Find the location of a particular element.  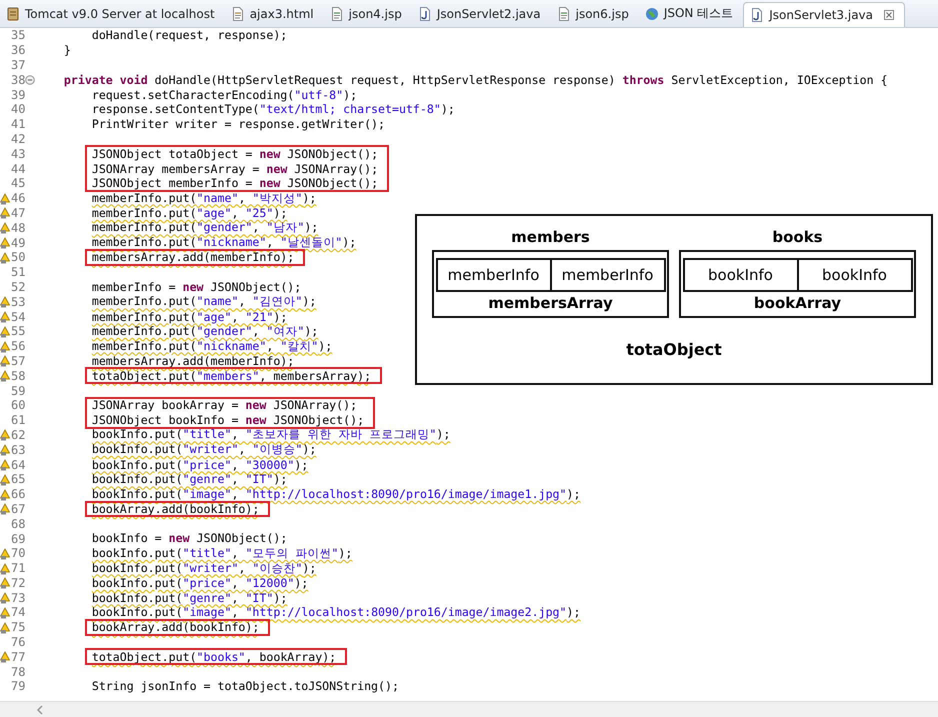

editor-tab: ajax3.html is located at coordinates (274, 13).